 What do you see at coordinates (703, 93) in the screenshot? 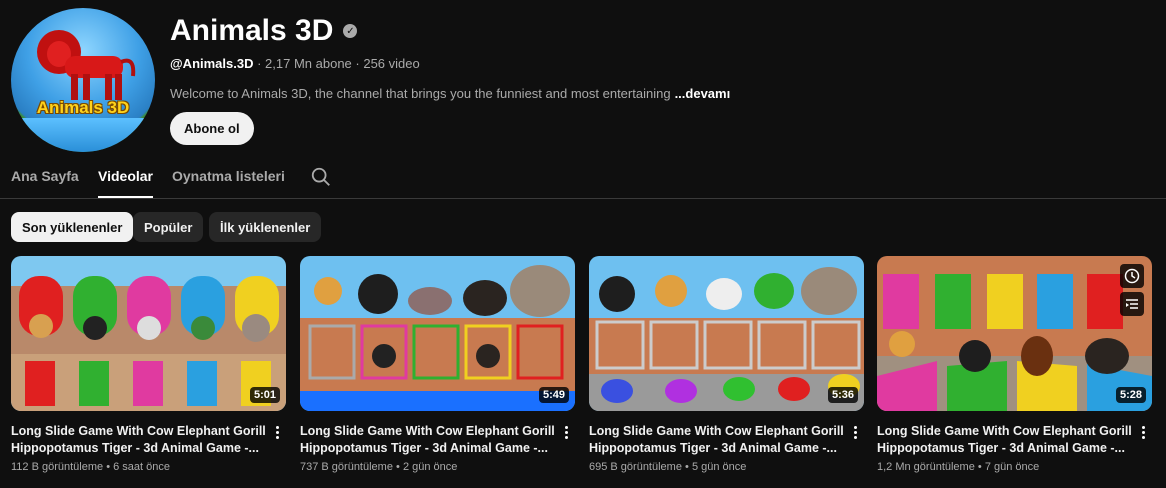
I see `more-link: ...devamı` at bounding box center [703, 93].